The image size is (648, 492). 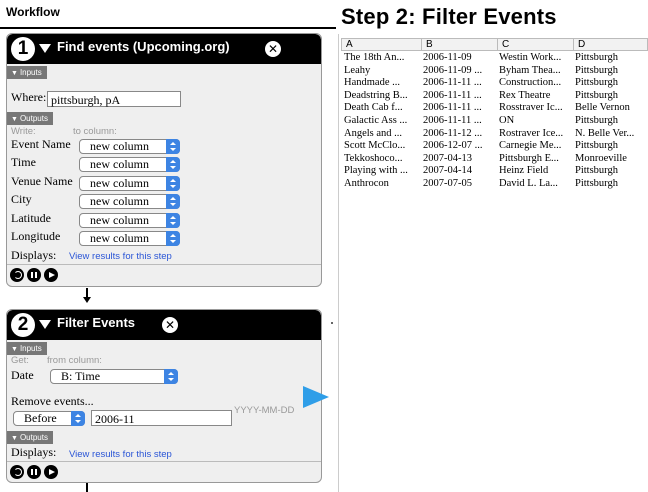 I want to click on output-field-label: Time, so click(x=23, y=162).